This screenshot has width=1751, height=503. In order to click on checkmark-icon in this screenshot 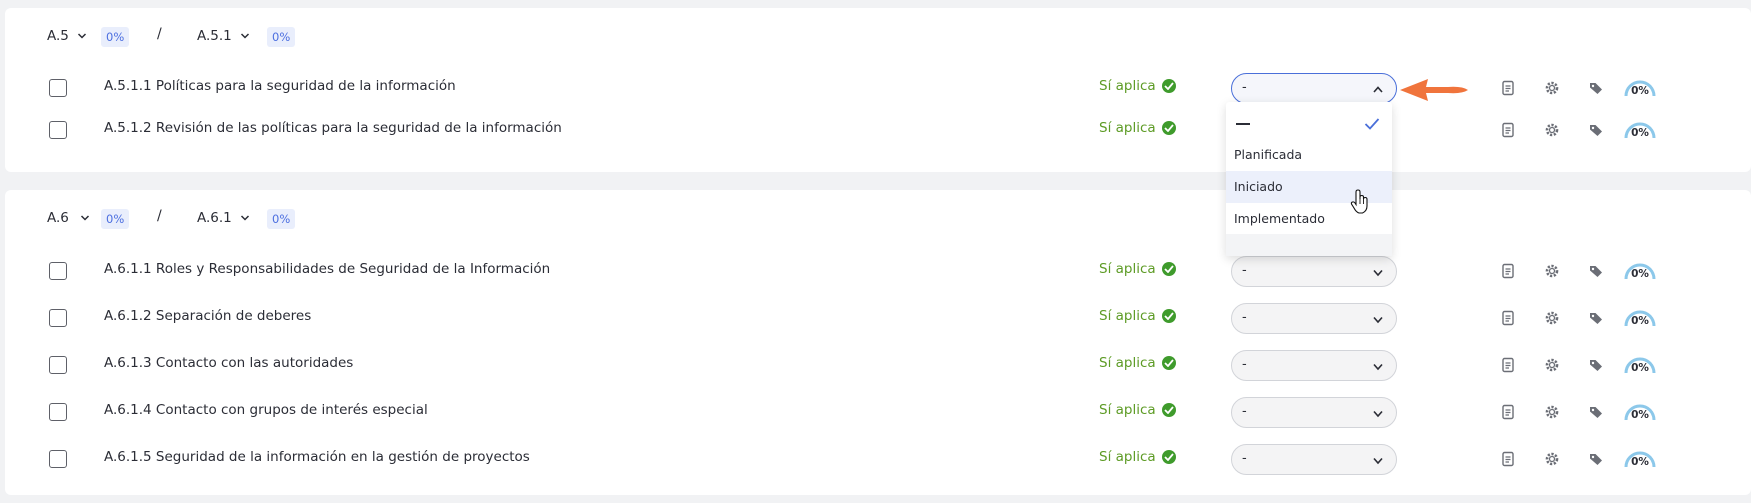, I will do `click(1372, 124)`.